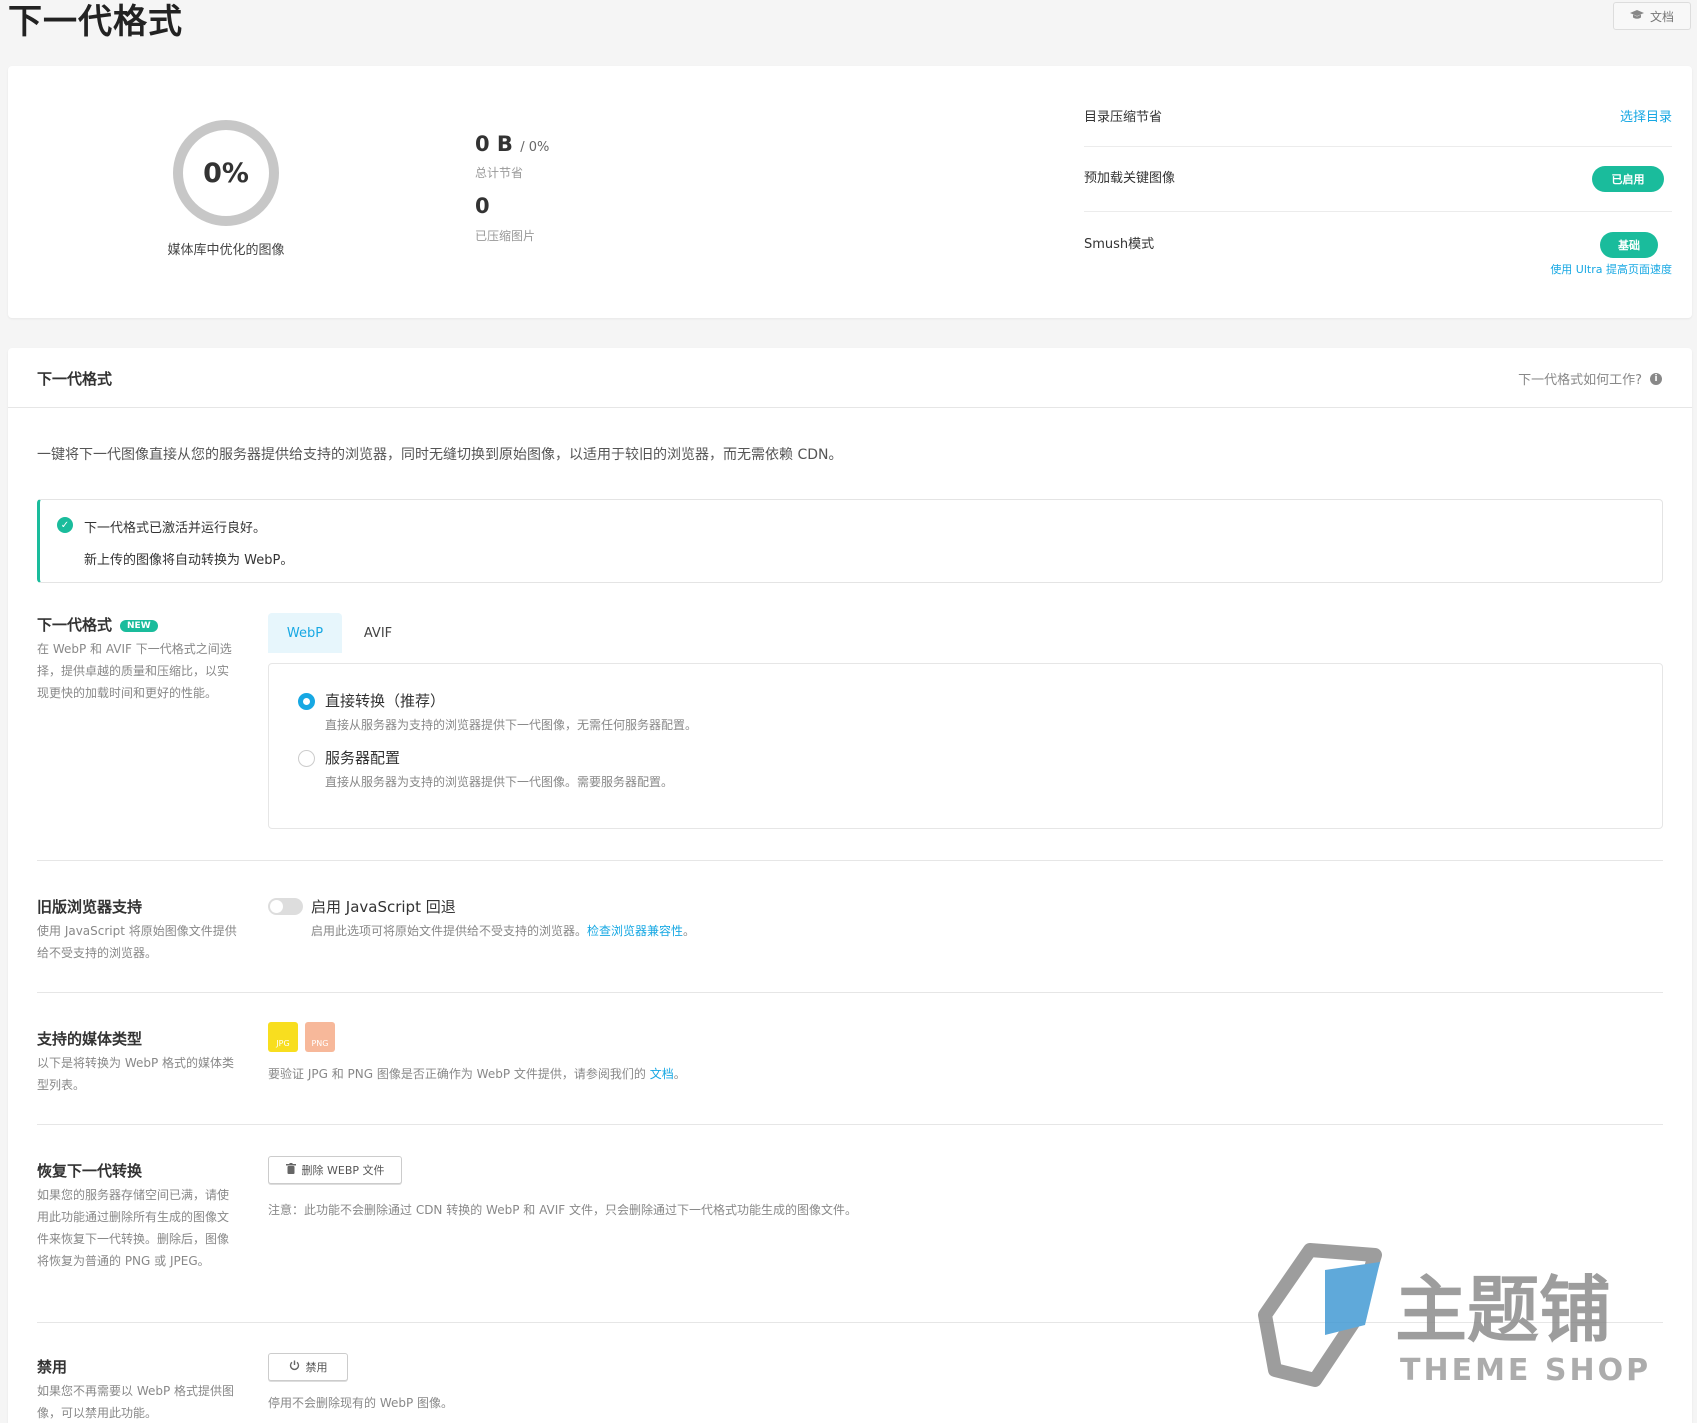 The height and width of the screenshot is (1423, 1697). I want to click on total-savings: 0 B / 0%, so click(512, 144).